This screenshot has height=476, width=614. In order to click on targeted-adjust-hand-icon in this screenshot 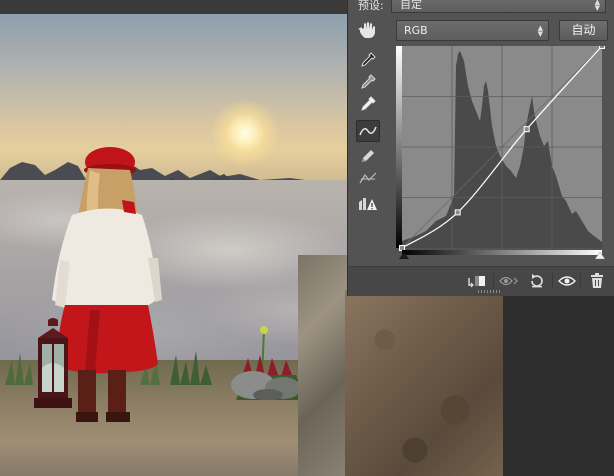, I will do `click(368, 30)`.